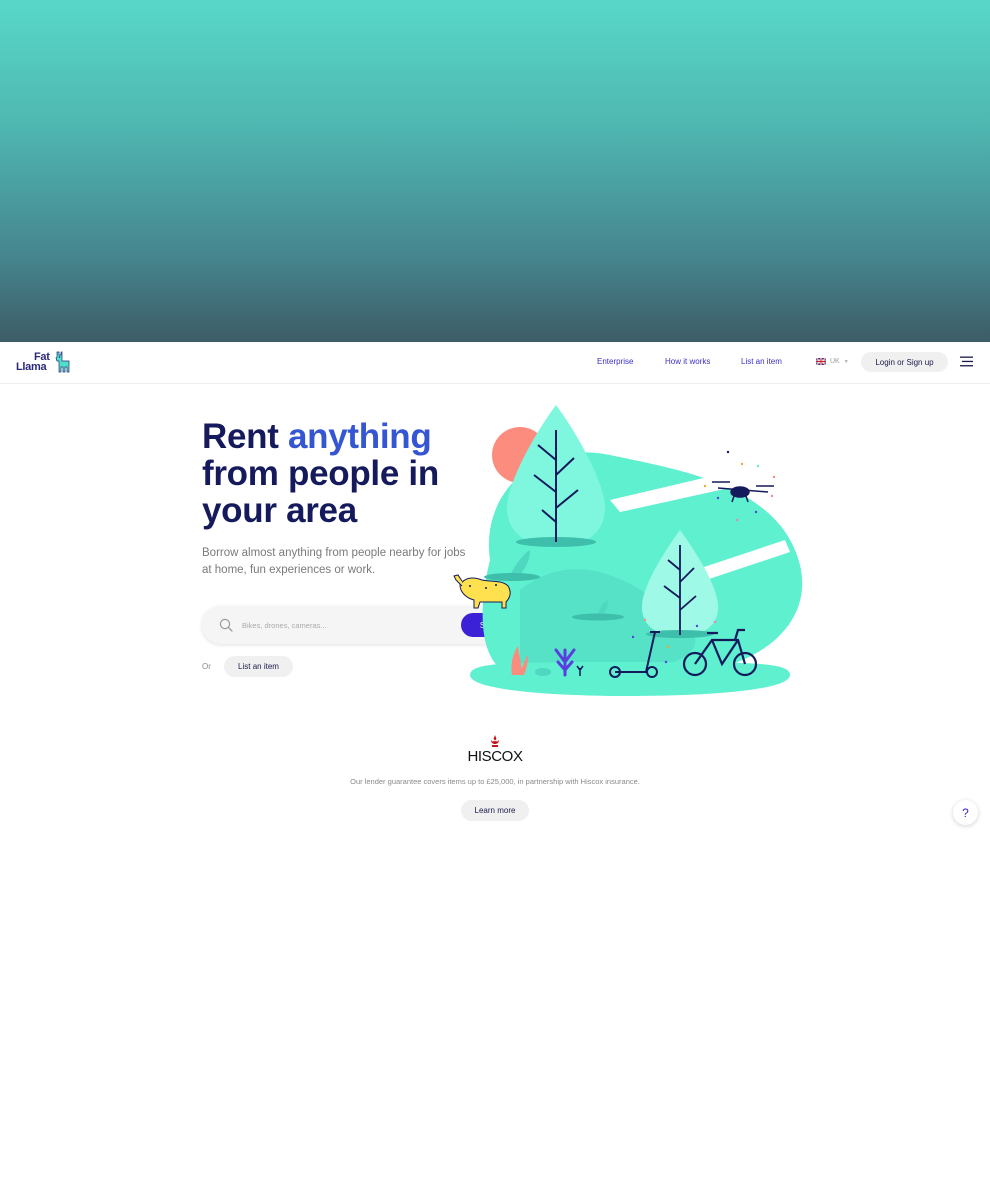  Describe the element at coordinates (965, 812) in the screenshot. I see `help-button: ?` at that location.